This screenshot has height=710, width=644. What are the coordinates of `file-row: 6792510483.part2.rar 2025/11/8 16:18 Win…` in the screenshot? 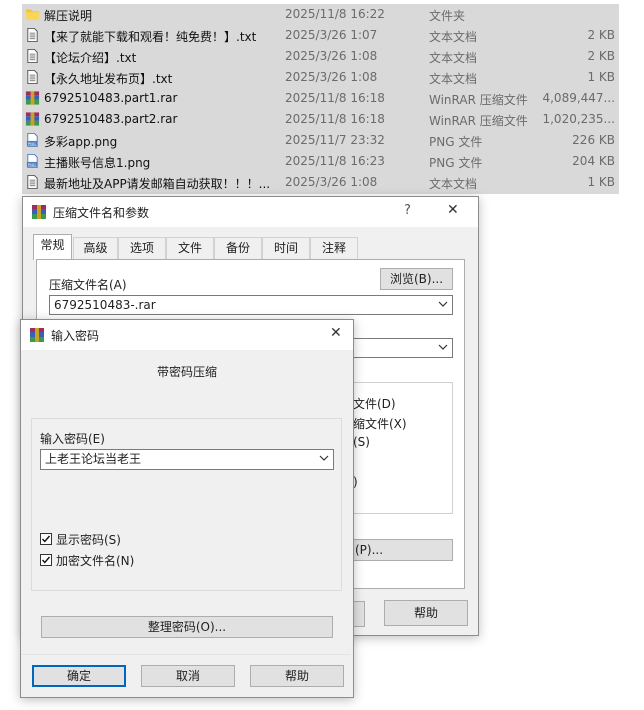 It's located at (320, 119).